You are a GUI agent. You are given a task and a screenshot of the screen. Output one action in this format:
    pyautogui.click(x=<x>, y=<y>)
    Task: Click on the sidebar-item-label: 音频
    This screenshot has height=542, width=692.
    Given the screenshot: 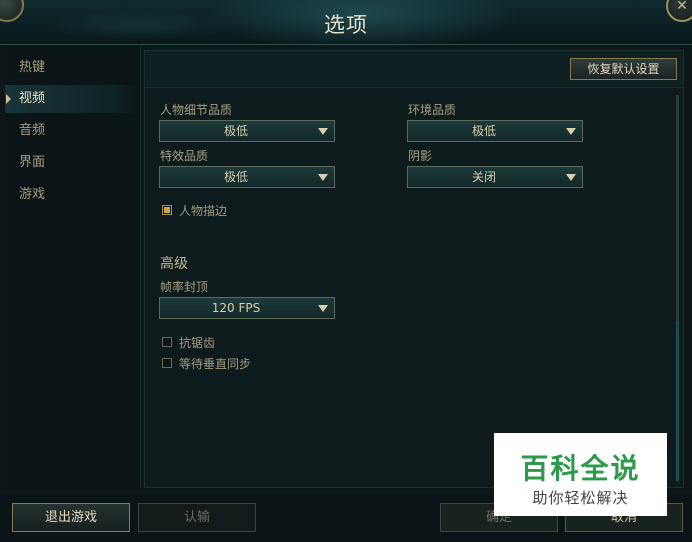 What is the action you would take?
    pyautogui.click(x=32, y=130)
    